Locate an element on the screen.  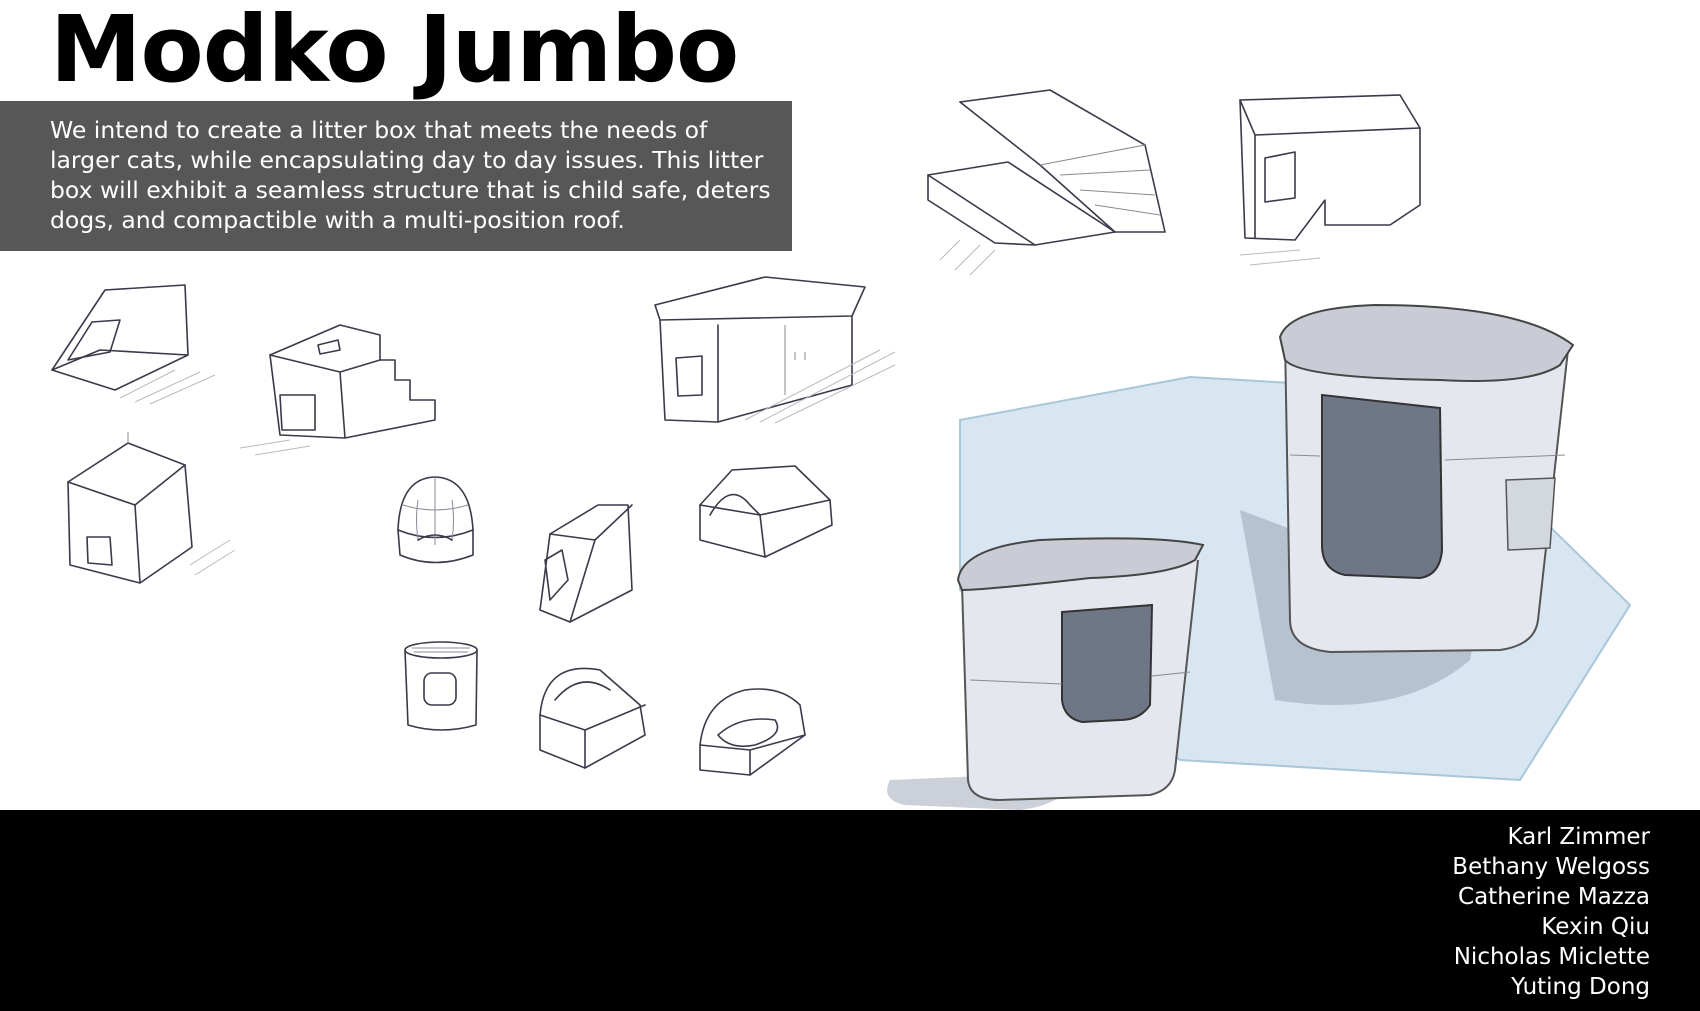
sketch-hinged-roof is located at coordinates (1046, 182).